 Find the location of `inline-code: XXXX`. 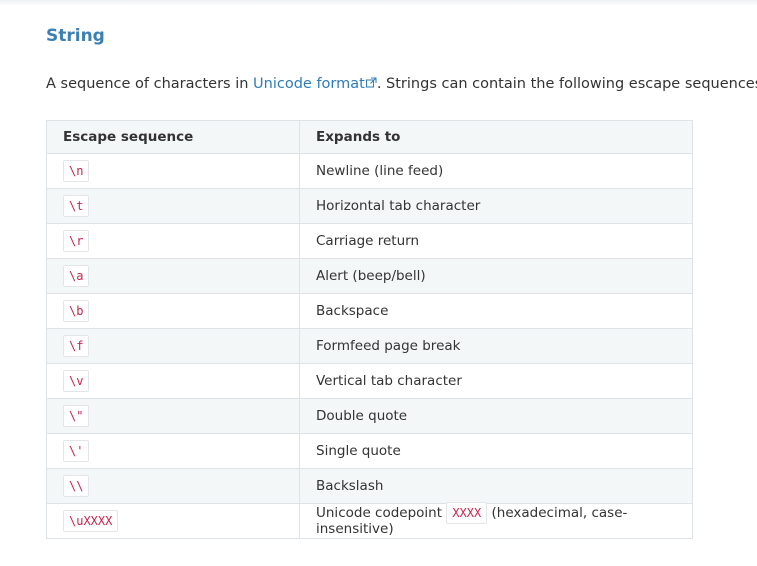

inline-code: XXXX is located at coordinates (467, 513).